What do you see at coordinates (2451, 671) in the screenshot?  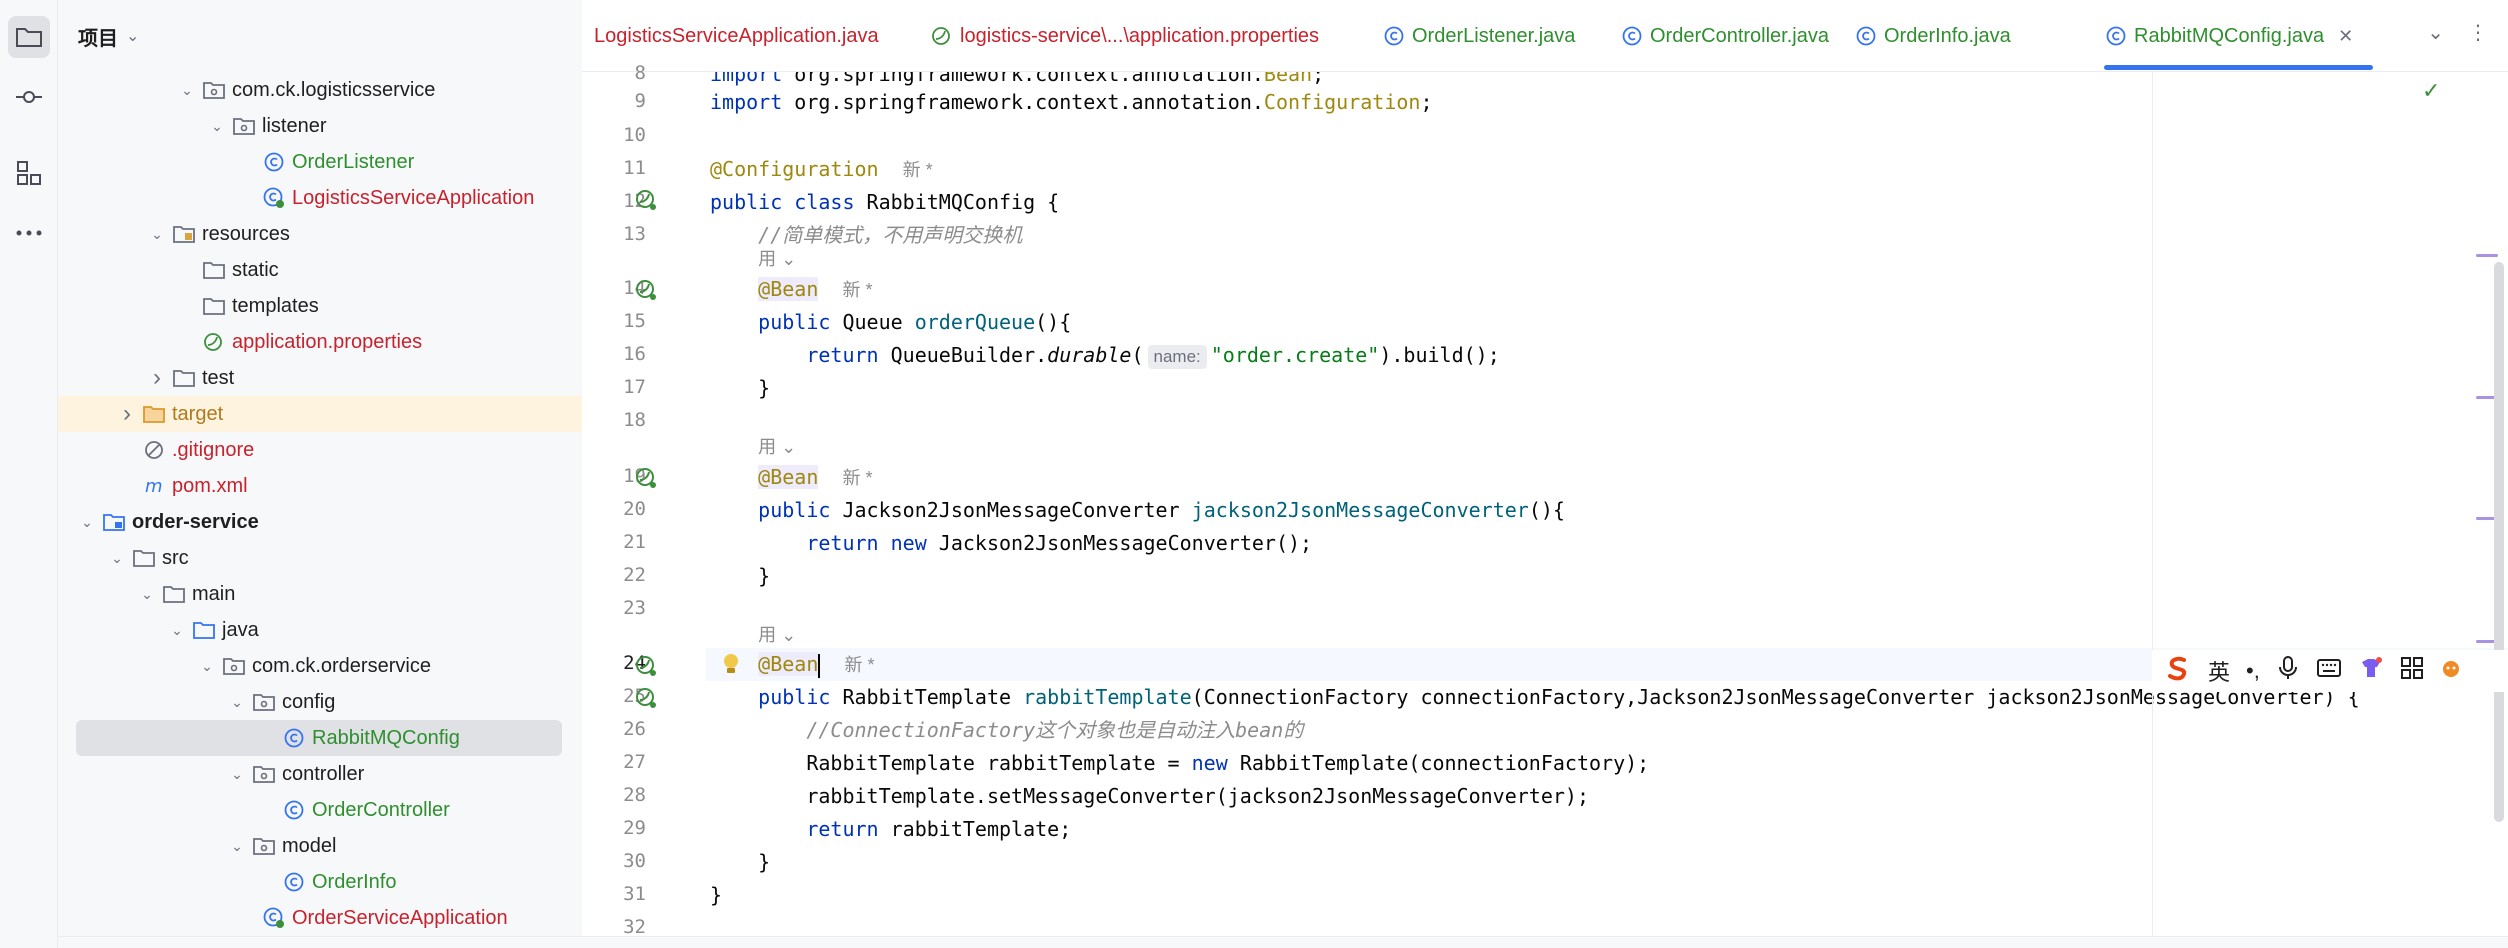 I see `sogou-mascot-icon` at bounding box center [2451, 671].